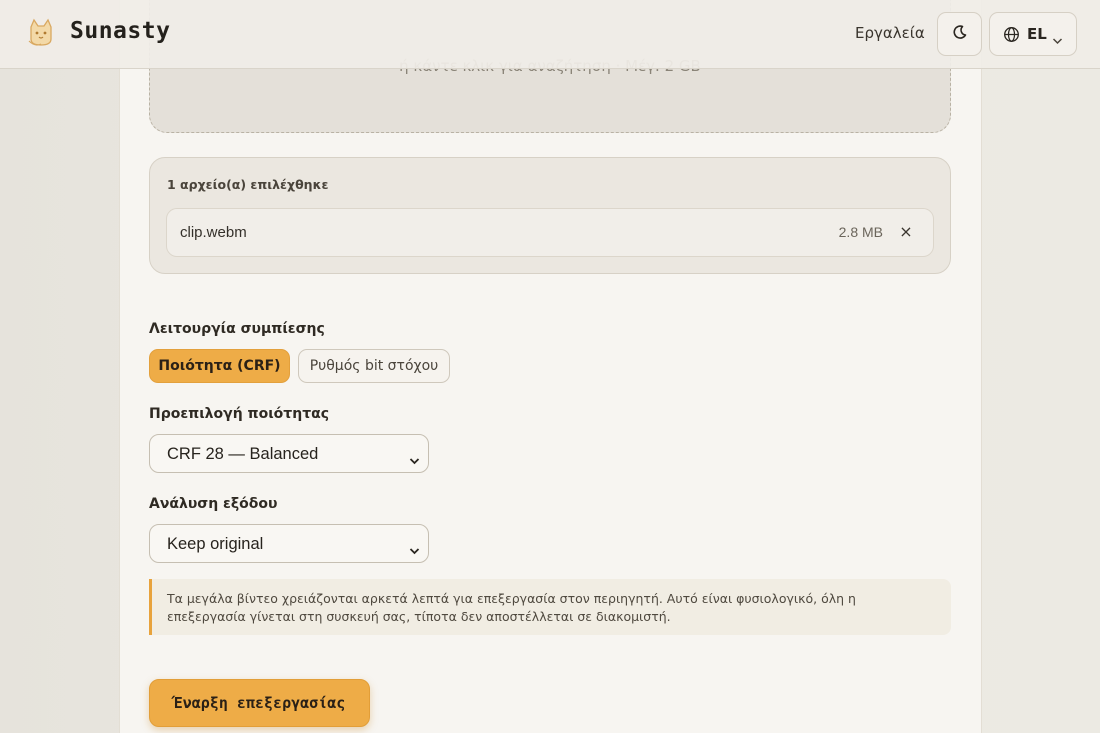 This screenshot has width=1100, height=733. Describe the element at coordinates (906, 232) in the screenshot. I see `remove-file-button: ×` at that location.